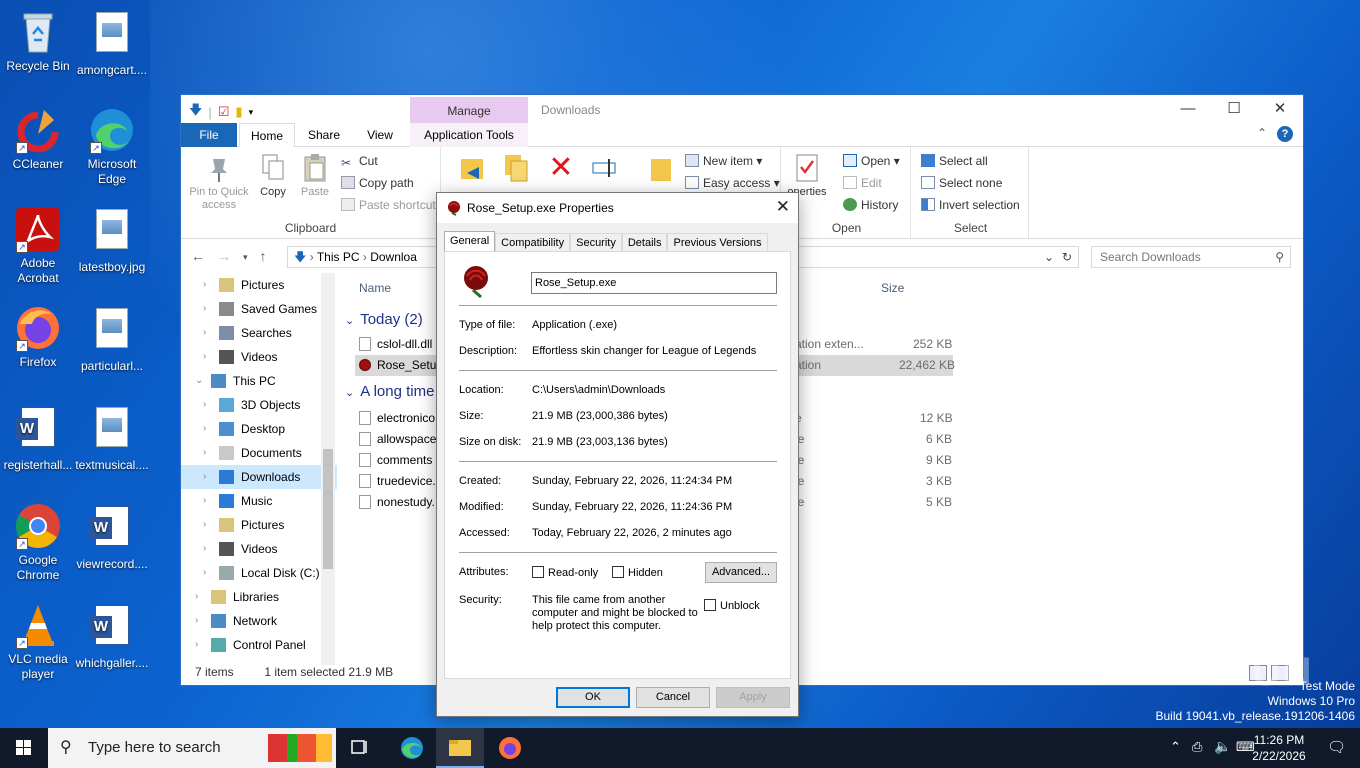 This screenshot has width=1360, height=768. I want to click on chevron-up-icon: ⌃, so click(1175, 747).